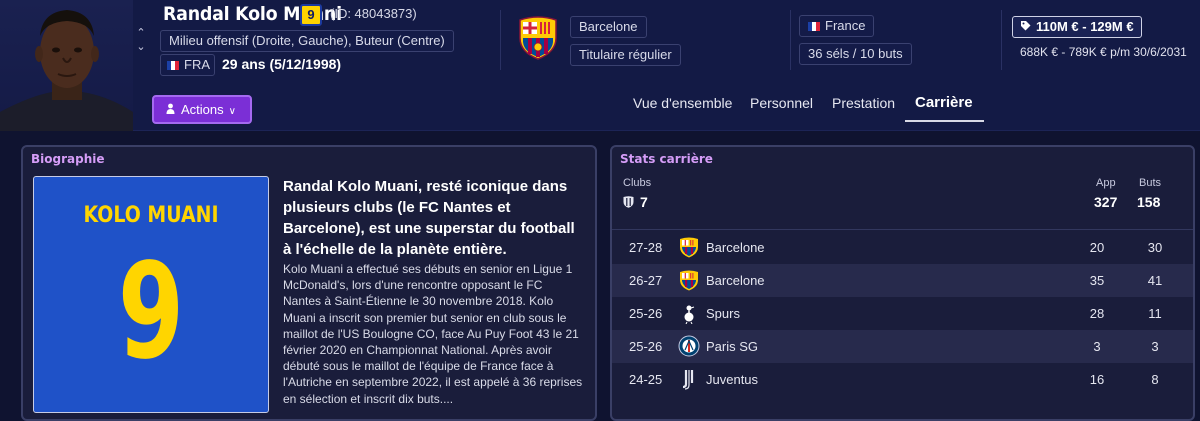 Image resolution: width=1200 pixels, height=421 pixels. What do you see at coordinates (1103, 52) in the screenshot?
I see `wage-contract: 688K € - 789K € p/m 30/6/2031` at bounding box center [1103, 52].